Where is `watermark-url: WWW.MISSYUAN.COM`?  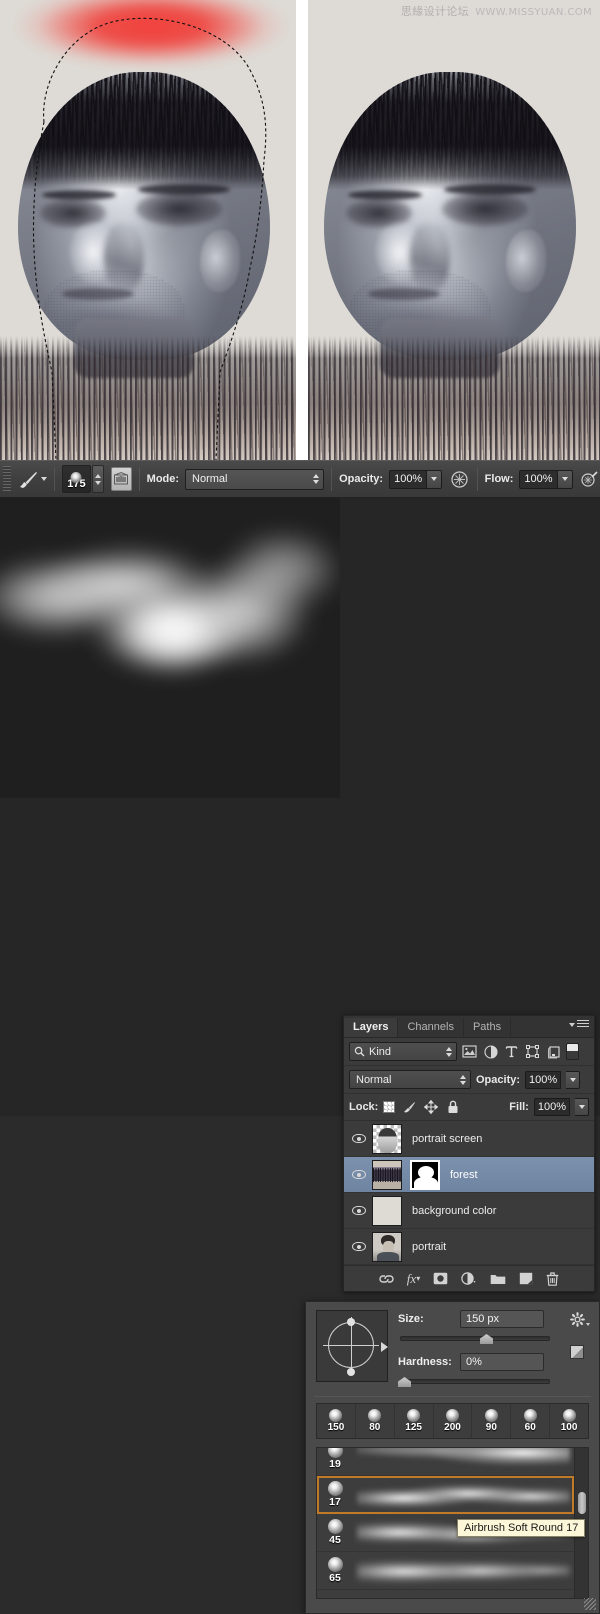 watermark-url: WWW.MISSYUAN.COM is located at coordinates (533, 12).